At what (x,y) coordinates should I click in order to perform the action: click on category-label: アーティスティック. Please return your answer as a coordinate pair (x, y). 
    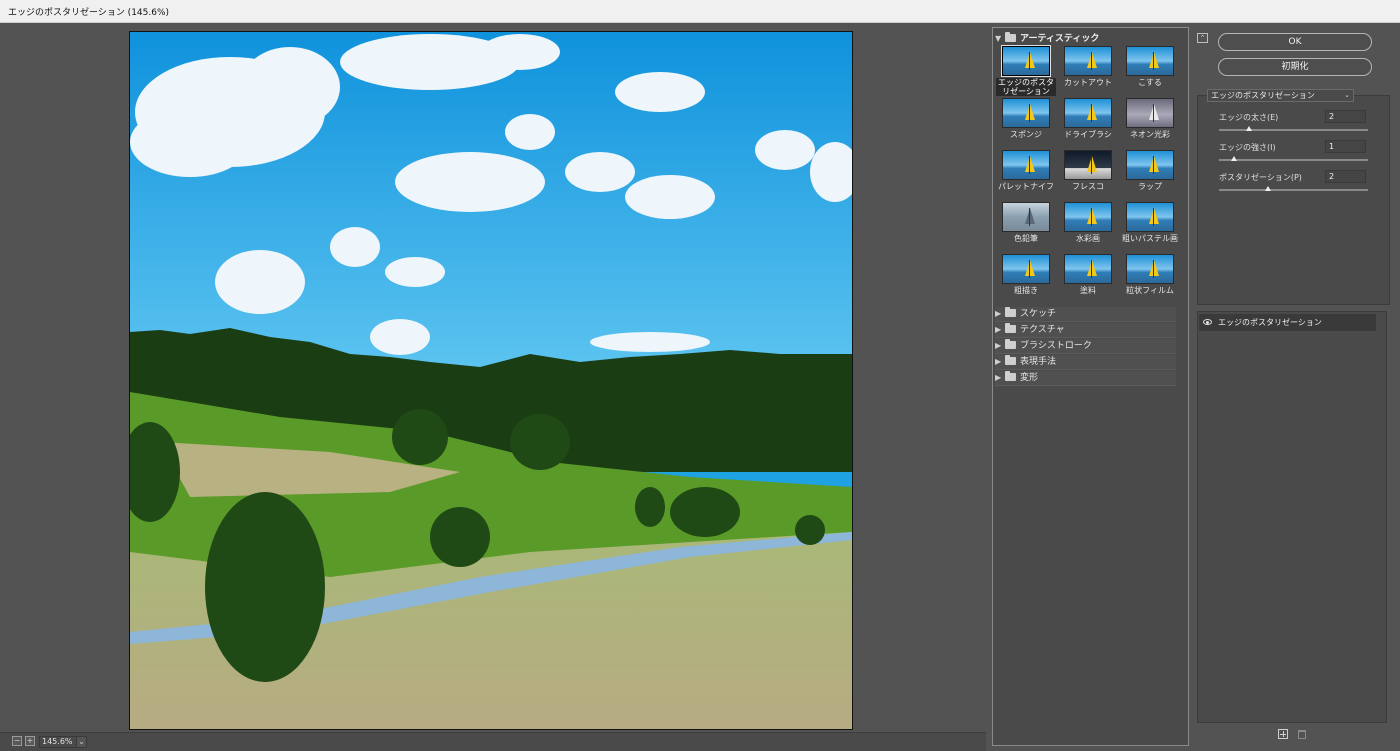
    Looking at the image, I should click on (1060, 39).